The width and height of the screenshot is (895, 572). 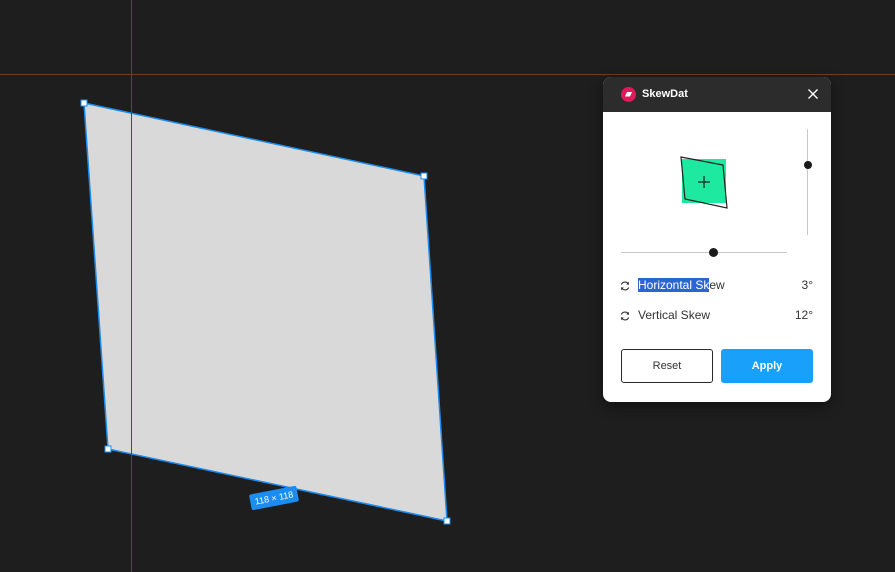 I want to click on ruler-guide-horizontal, so click(x=447, y=74).